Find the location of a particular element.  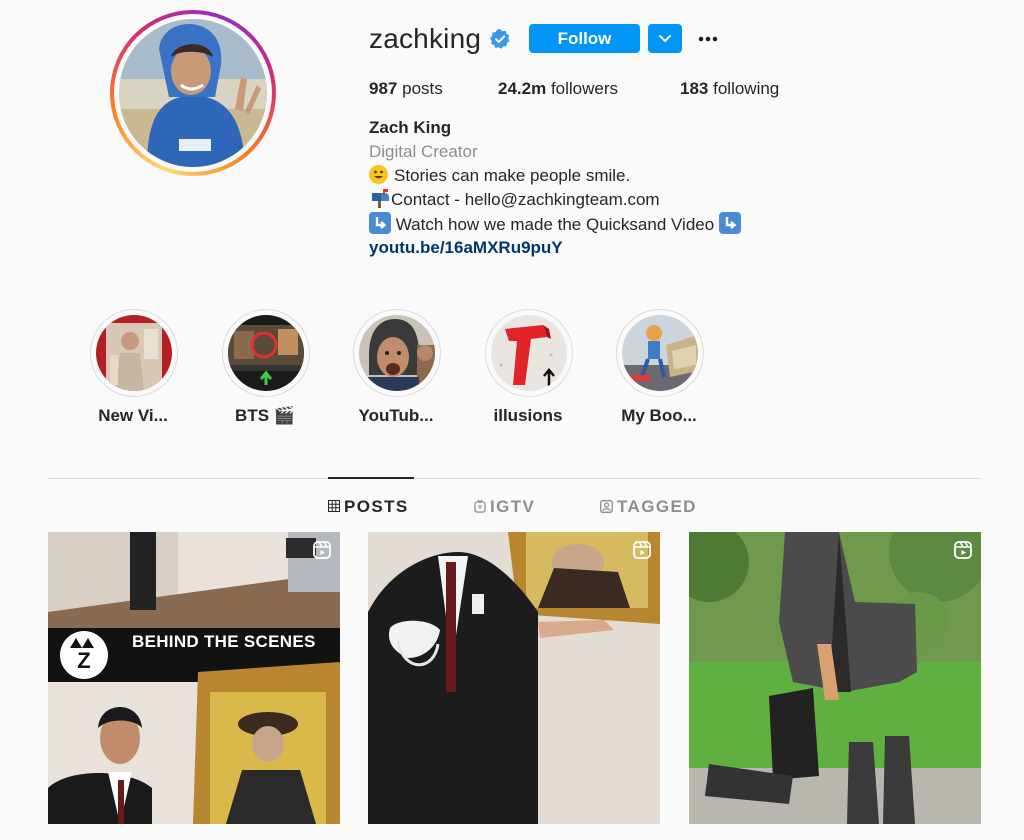

post-image: Z is located at coordinates (194, 678).